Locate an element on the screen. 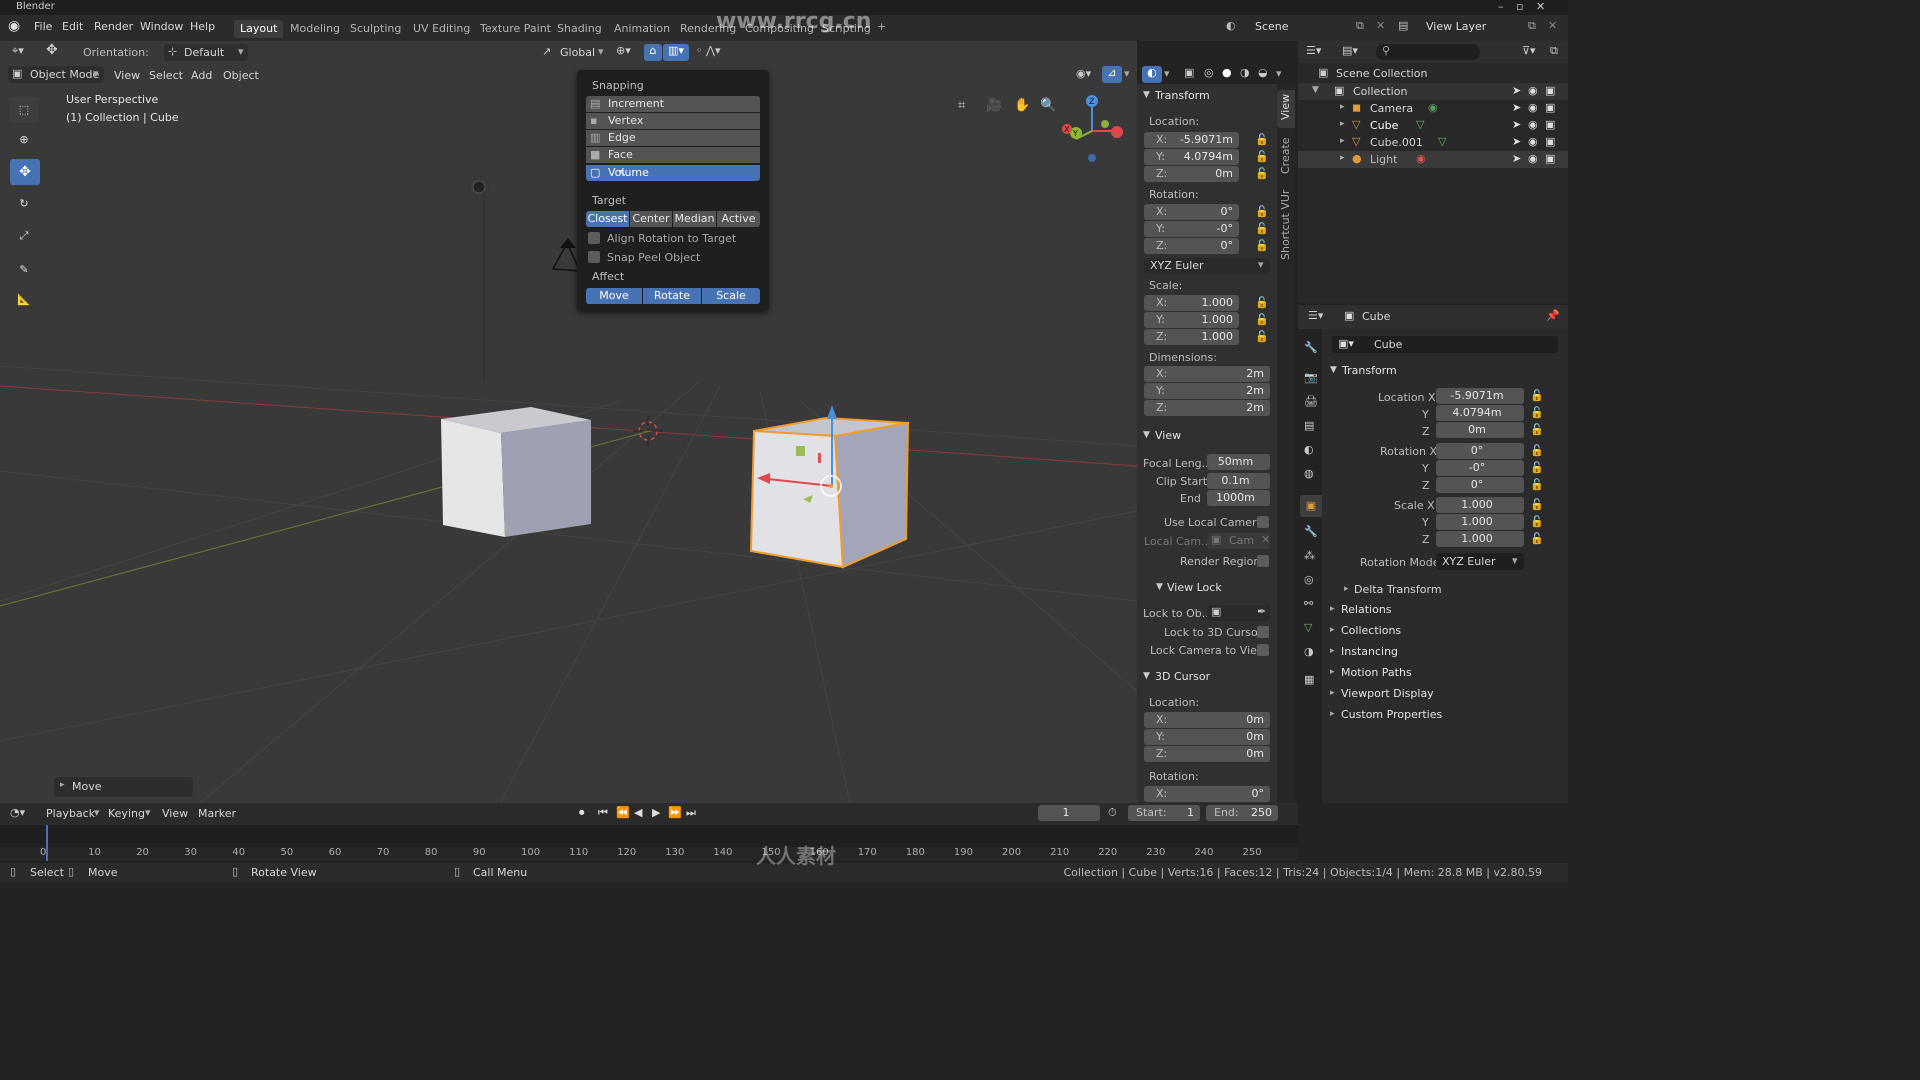  location-x-field: X: -5.9071m is located at coordinates (1191, 140).